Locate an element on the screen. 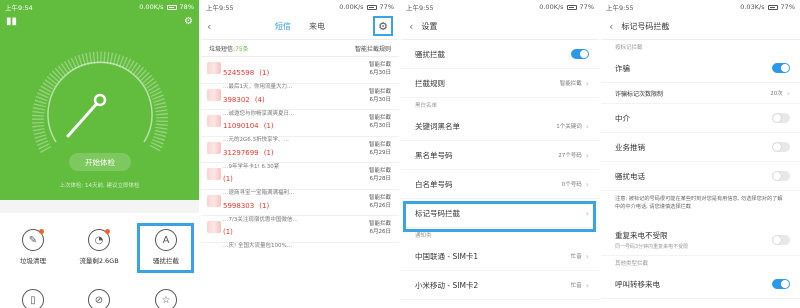 This screenshot has width=800, height=308. row-repeat-calls: 重复来电不受限同一号码3分钟内重复来电不受限 is located at coordinates (700, 240).